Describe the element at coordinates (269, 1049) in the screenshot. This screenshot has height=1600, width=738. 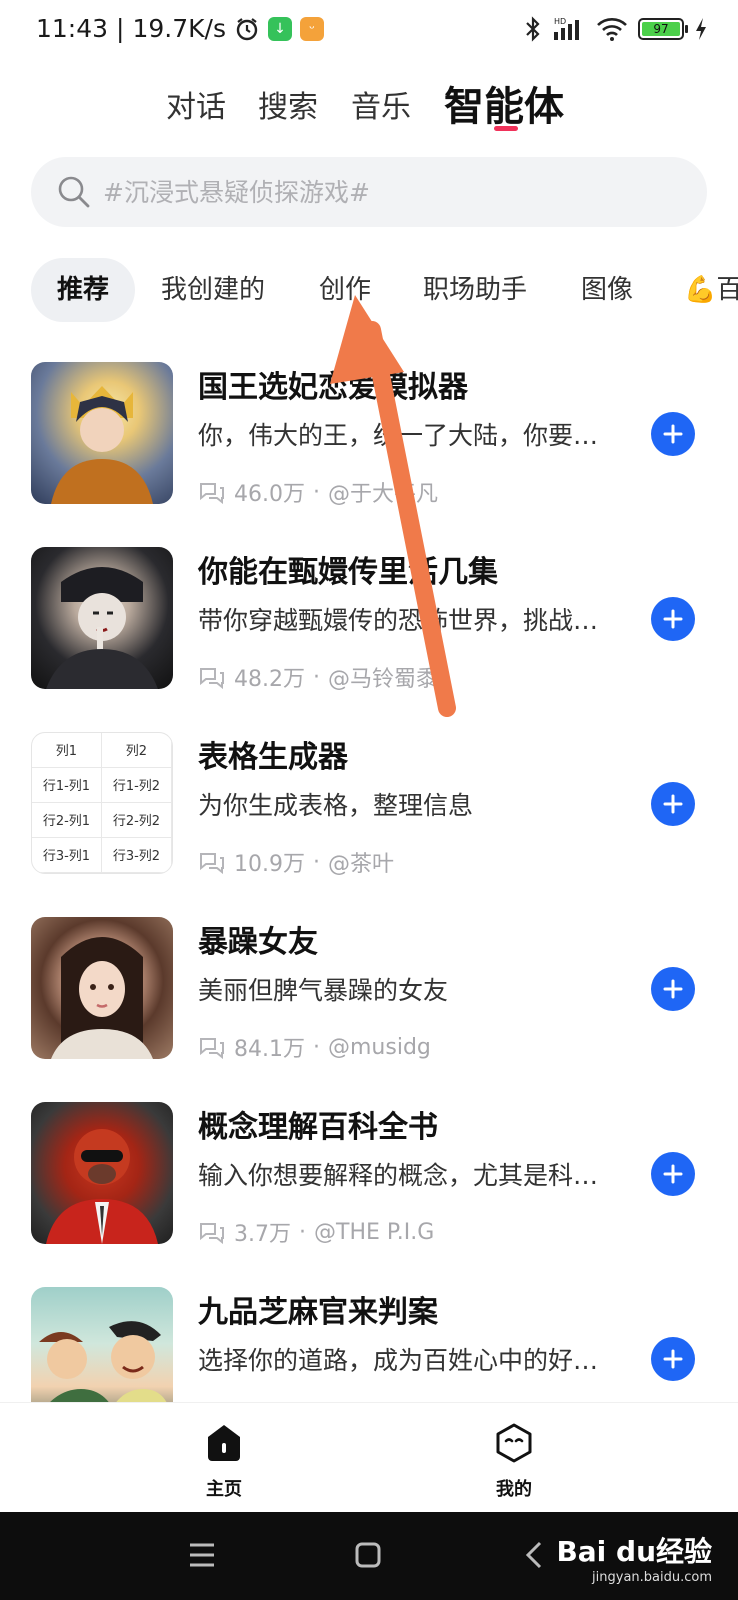
I see `chat-count: 84.1万` at that location.